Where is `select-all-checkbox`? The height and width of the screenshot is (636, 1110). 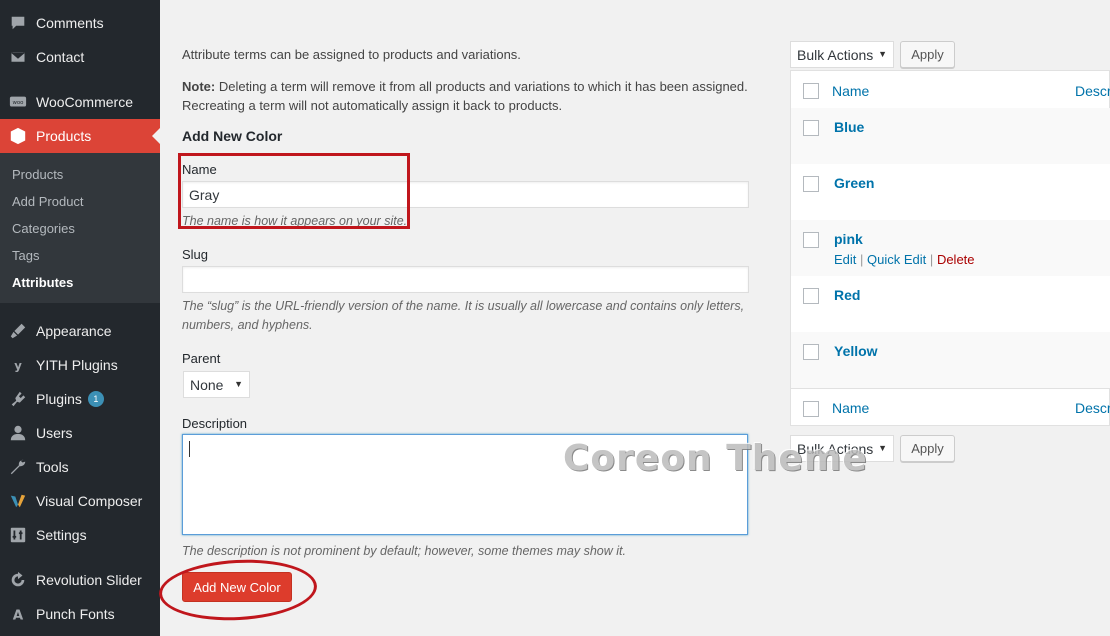
select-all-checkbox is located at coordinates (811, 91).